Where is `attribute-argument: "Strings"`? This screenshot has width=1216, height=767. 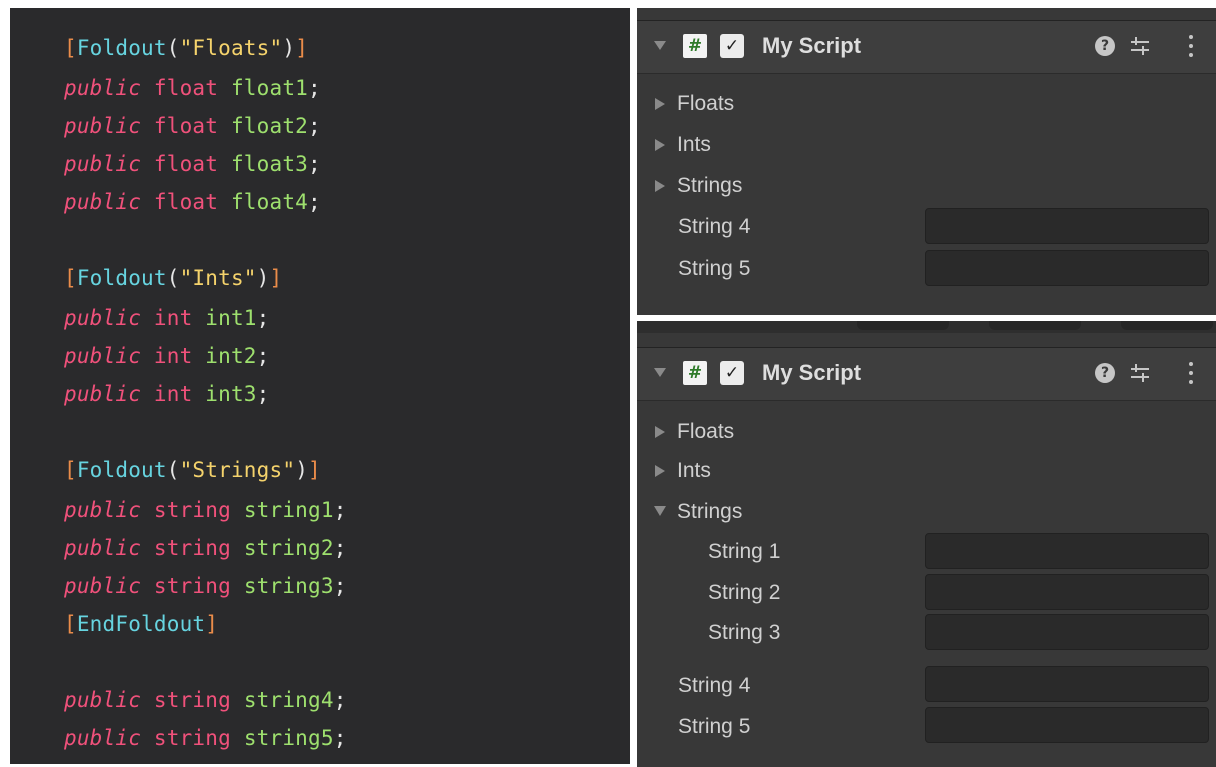 attribute-argument: "Strings" is located at coordinates (237, 470).